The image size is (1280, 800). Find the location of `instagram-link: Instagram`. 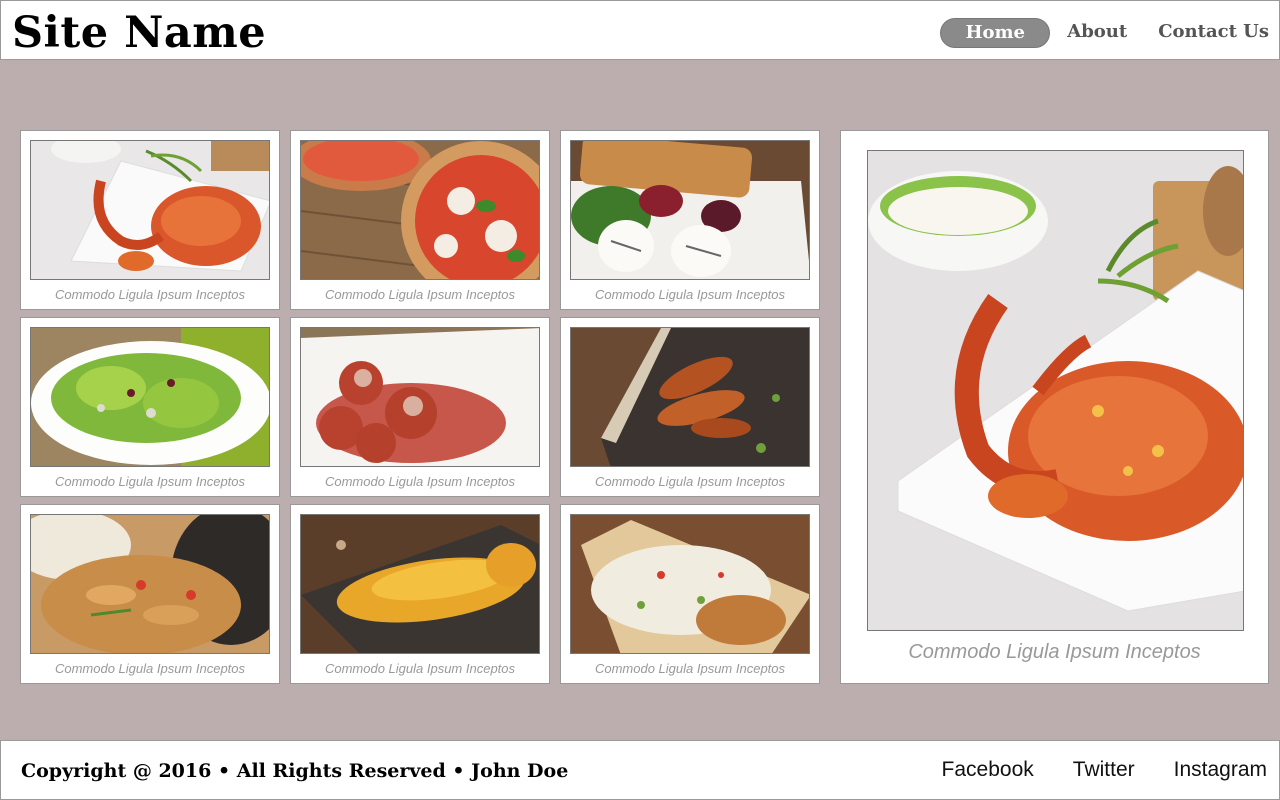

instagram-link: Instagram is located at coordinates (1220, 770).